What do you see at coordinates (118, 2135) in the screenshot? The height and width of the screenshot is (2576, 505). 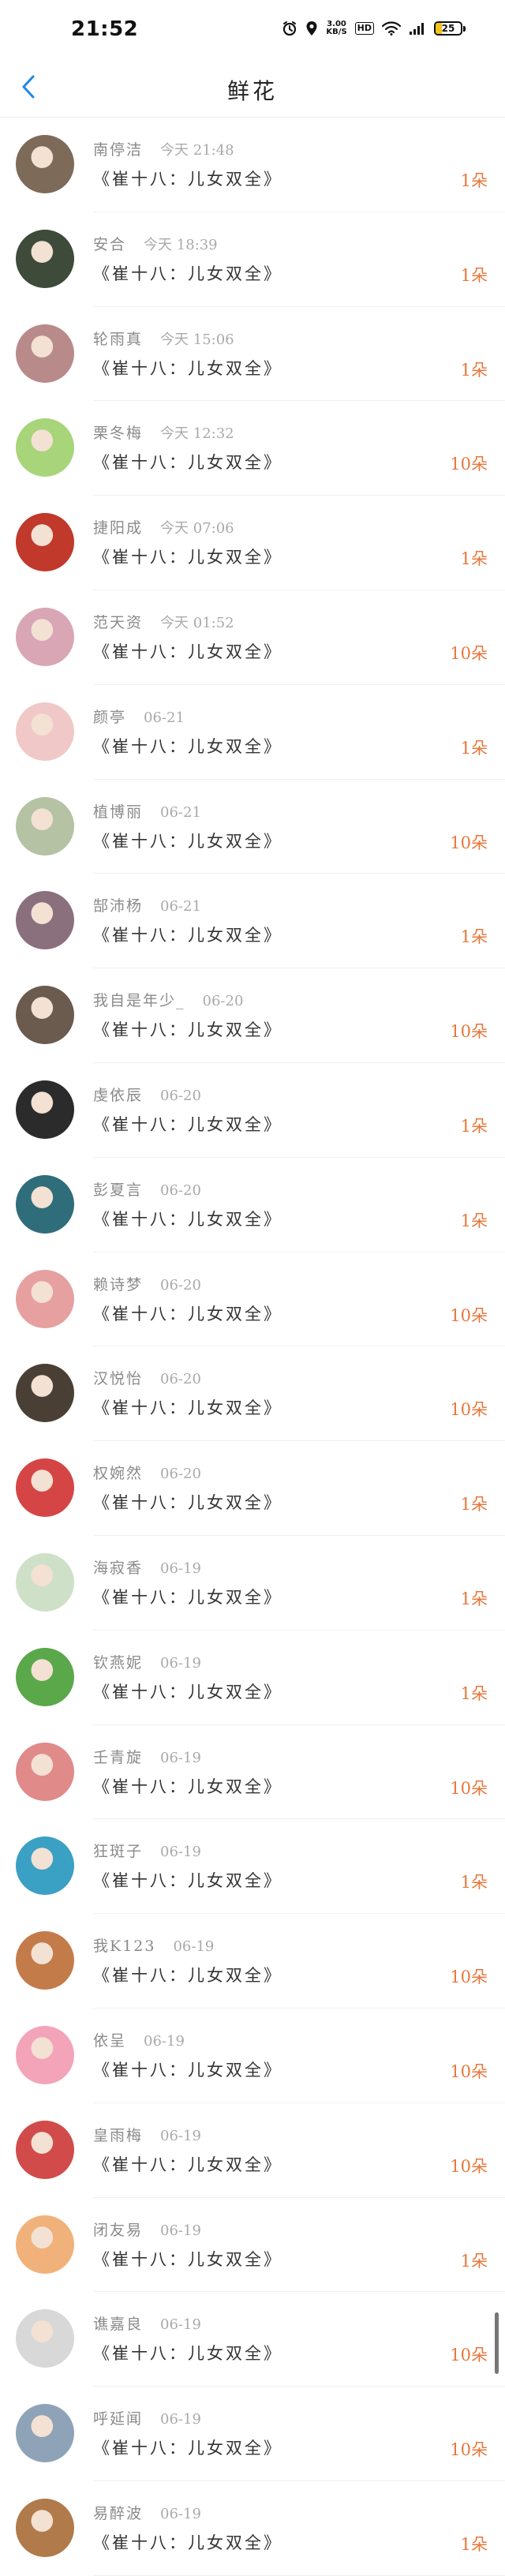 I see `user-name: 皇雨梅` at bounding box center [118, 2135].